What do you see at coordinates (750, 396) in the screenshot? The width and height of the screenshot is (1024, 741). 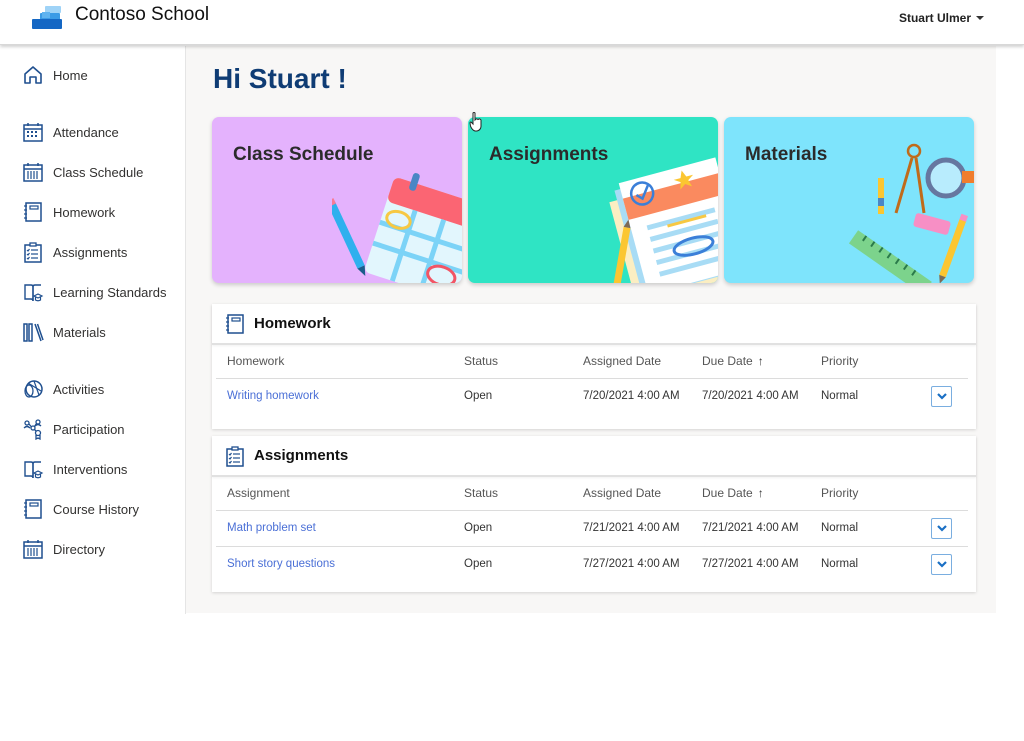 I see `due-date-cell: 7/20/2021 4:00 AM` at bounding box center [750, 396].